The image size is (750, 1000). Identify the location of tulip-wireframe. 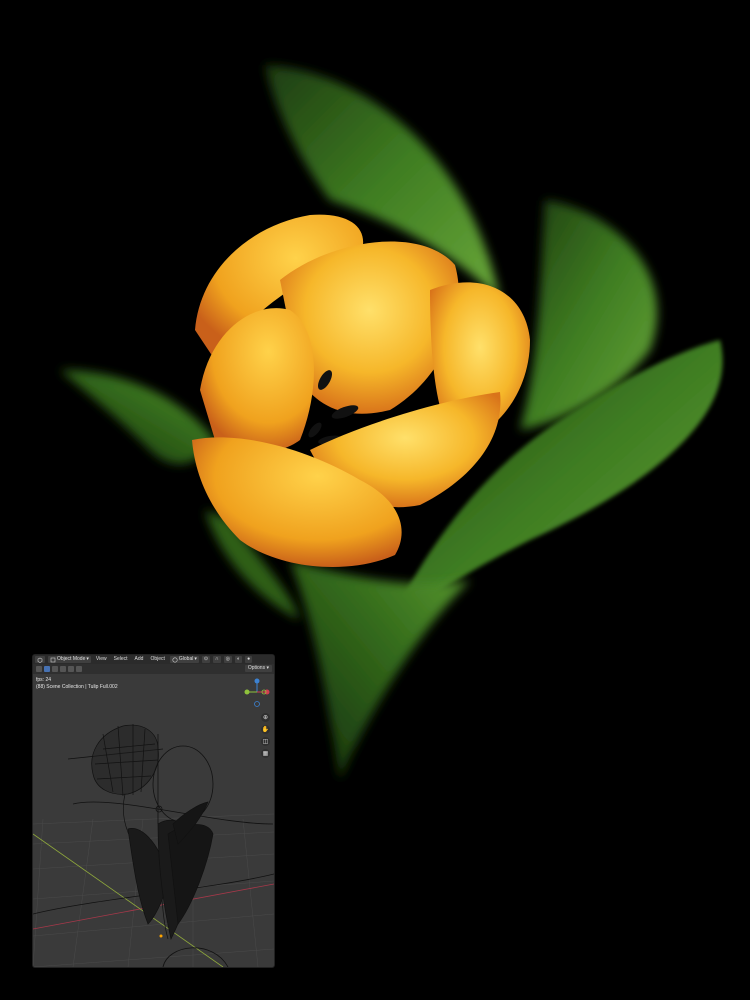
(152, 832).